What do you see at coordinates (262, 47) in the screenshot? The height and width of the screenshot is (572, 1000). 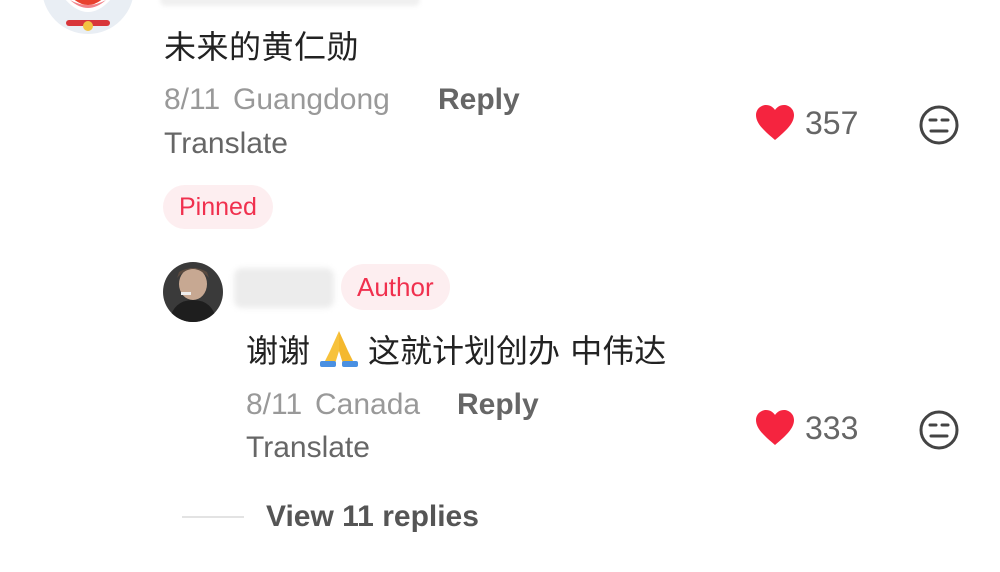 I see `comment-text: 未来的黄仁勋` at bounding box center [262, 47].